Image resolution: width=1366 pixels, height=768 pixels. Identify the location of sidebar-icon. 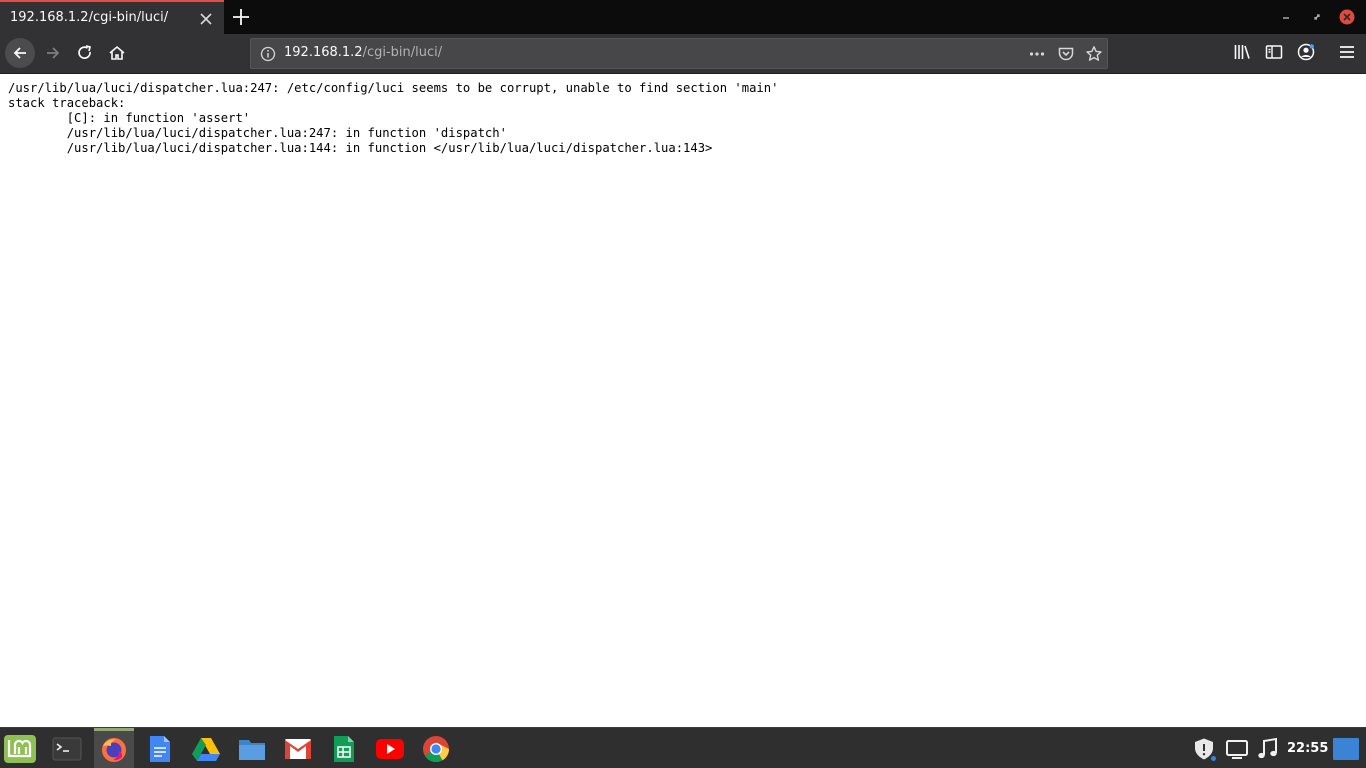
(1274, 52).